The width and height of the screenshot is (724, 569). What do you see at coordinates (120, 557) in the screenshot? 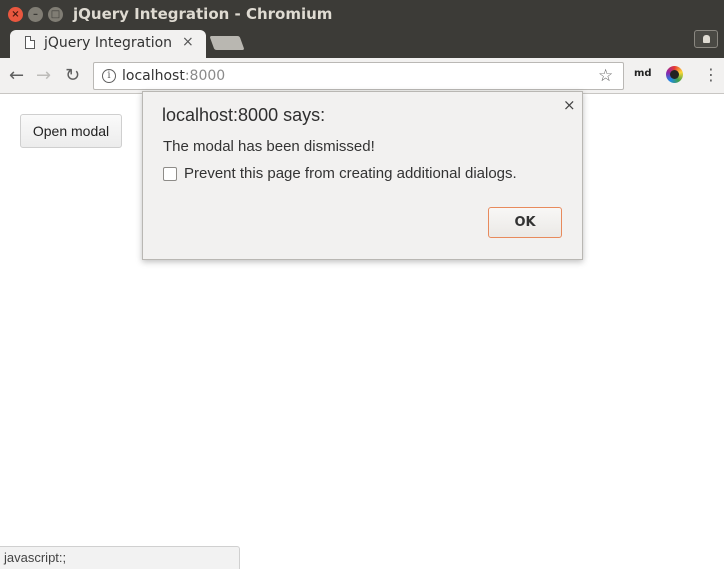
I see `status-bubble: javascript:;` at bounding box center [120, 557].